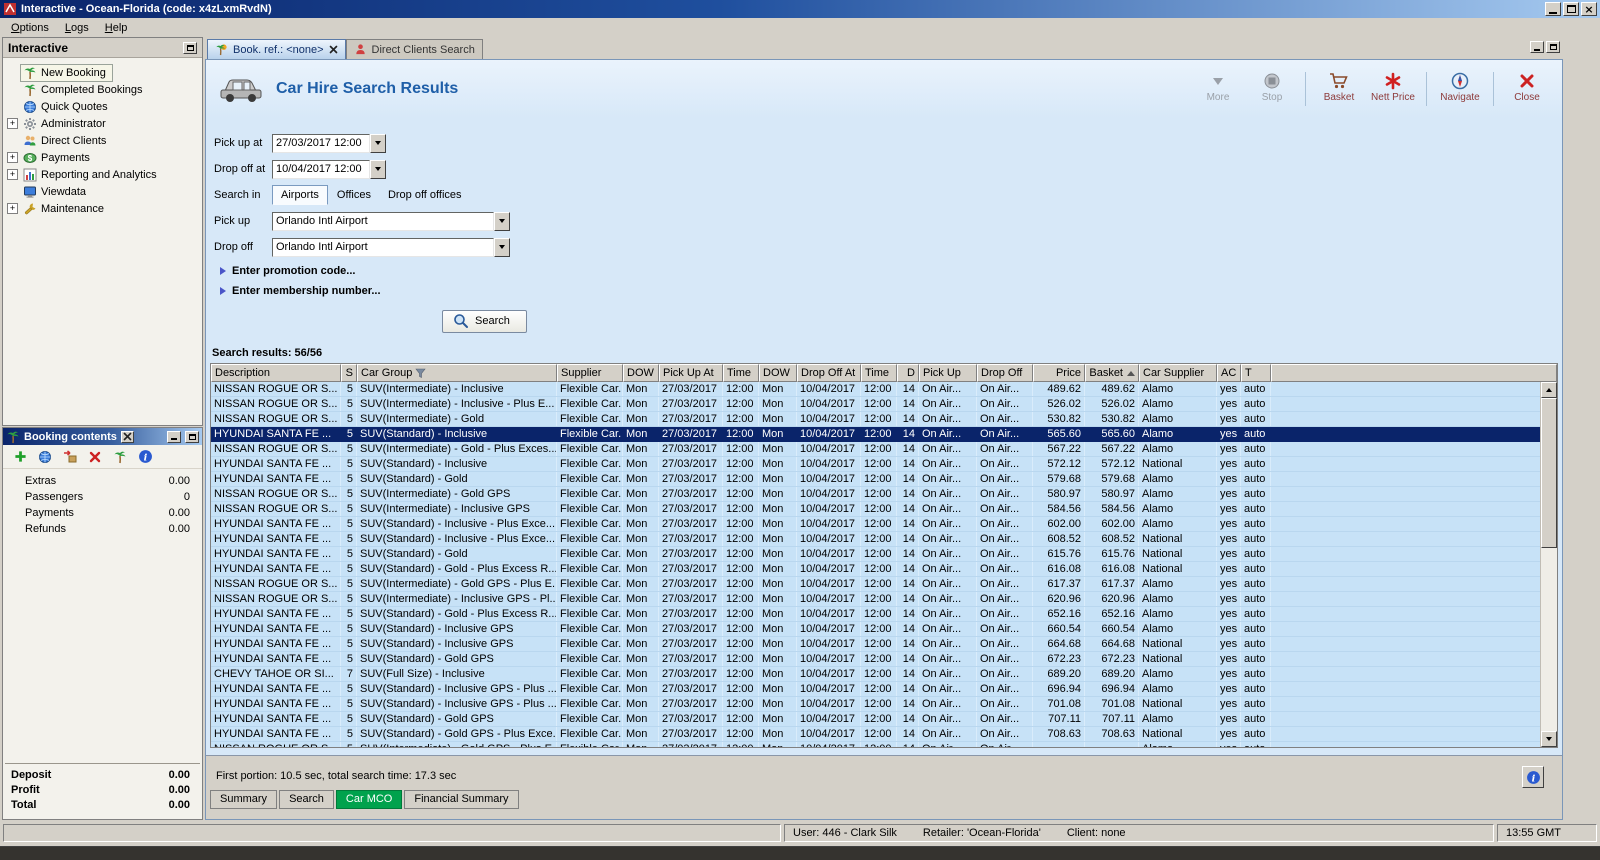 Image resolution: width=1600 pixels, height=860 pixels. I want to click on pane-minimize-button, so click(1537, 47).